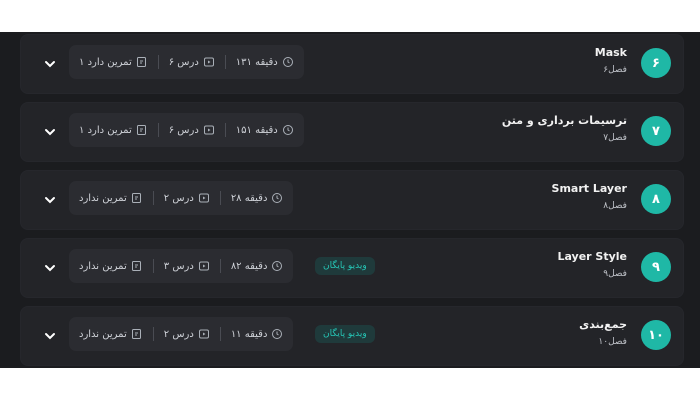 The image size is (700, 400). What do you see at coordinates (615, 138) in the screenshot?
I see `chapter-subtitle: فصل۷` at bounding box center [615, 138].